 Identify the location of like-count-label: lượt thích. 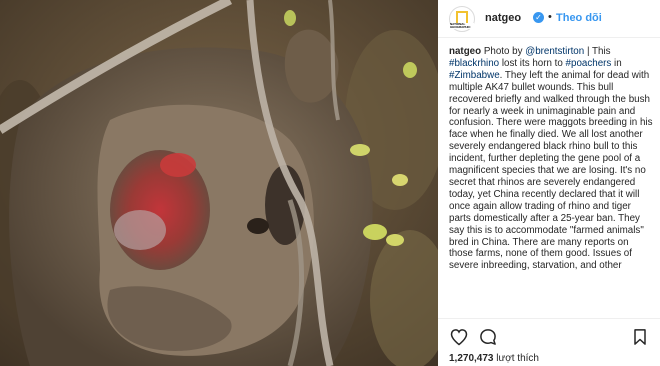
(517, 358).